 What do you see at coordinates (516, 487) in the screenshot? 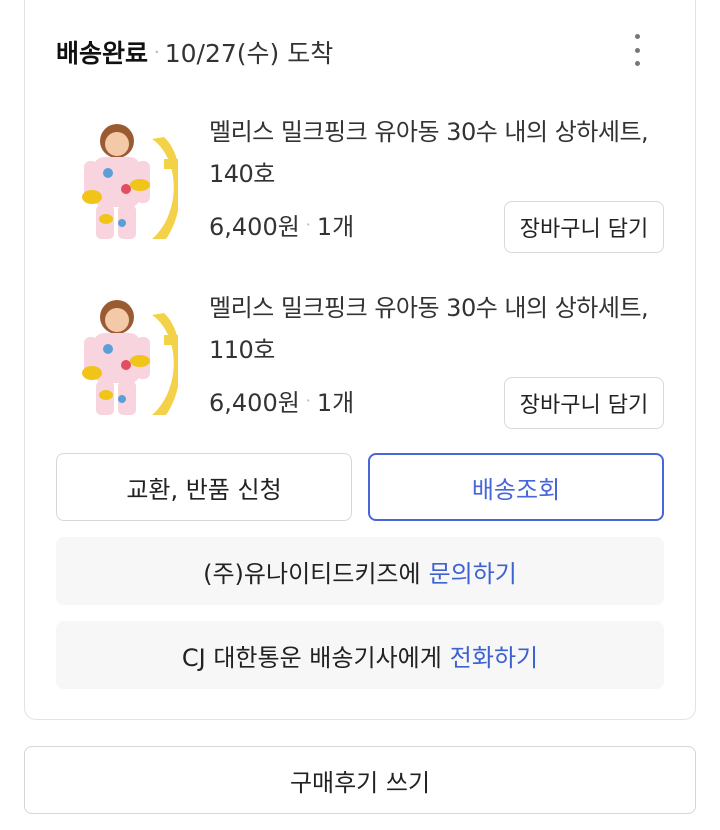
I see `track-delivery-button: 배송조회` at bounding box center [516, 487].